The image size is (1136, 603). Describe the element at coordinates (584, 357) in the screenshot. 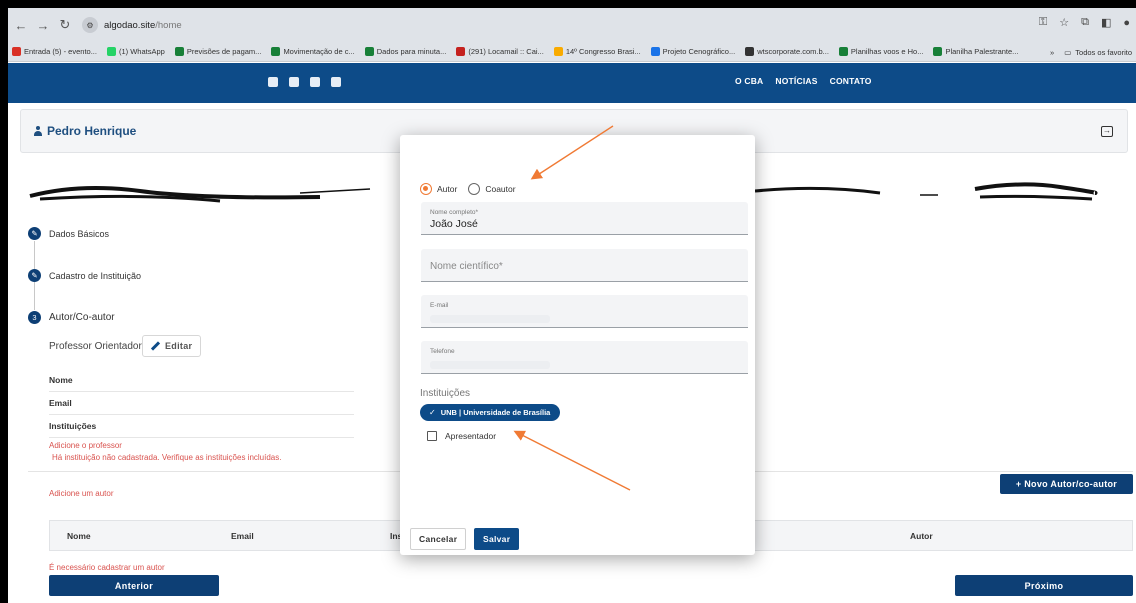

I see `telefone-field: Telefone` at that location.